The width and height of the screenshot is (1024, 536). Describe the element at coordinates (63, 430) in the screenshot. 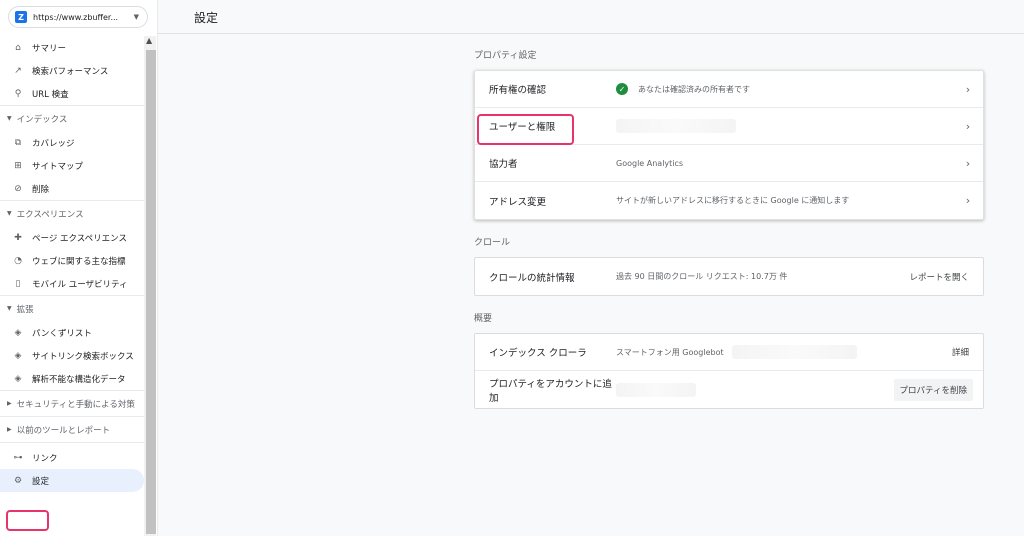

I see `sidebar-section-label: 以前のツールとレポート` at that location.